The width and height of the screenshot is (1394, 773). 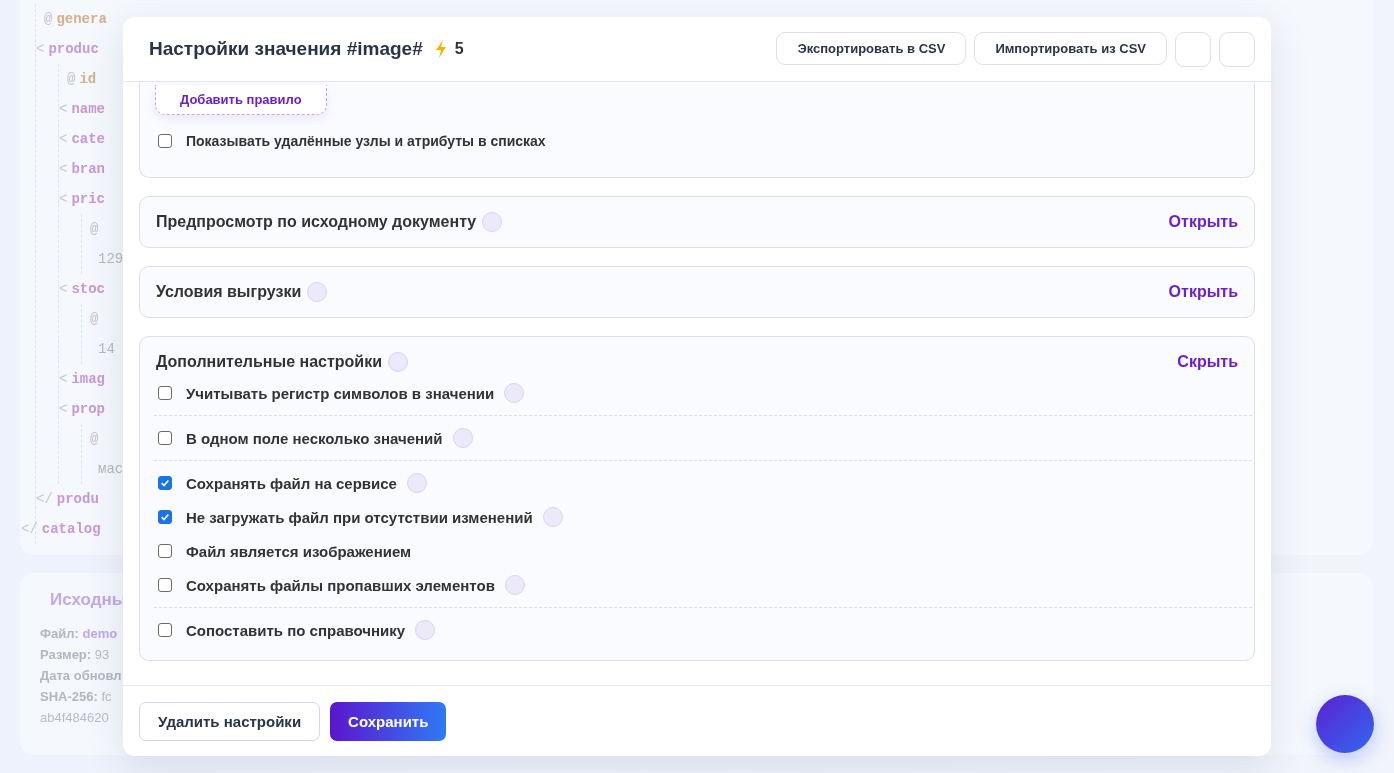 What do you see at coordinates (81, 19) in the screenshot?
I see `code-attribute: genera` at bounding box center [81, 19].